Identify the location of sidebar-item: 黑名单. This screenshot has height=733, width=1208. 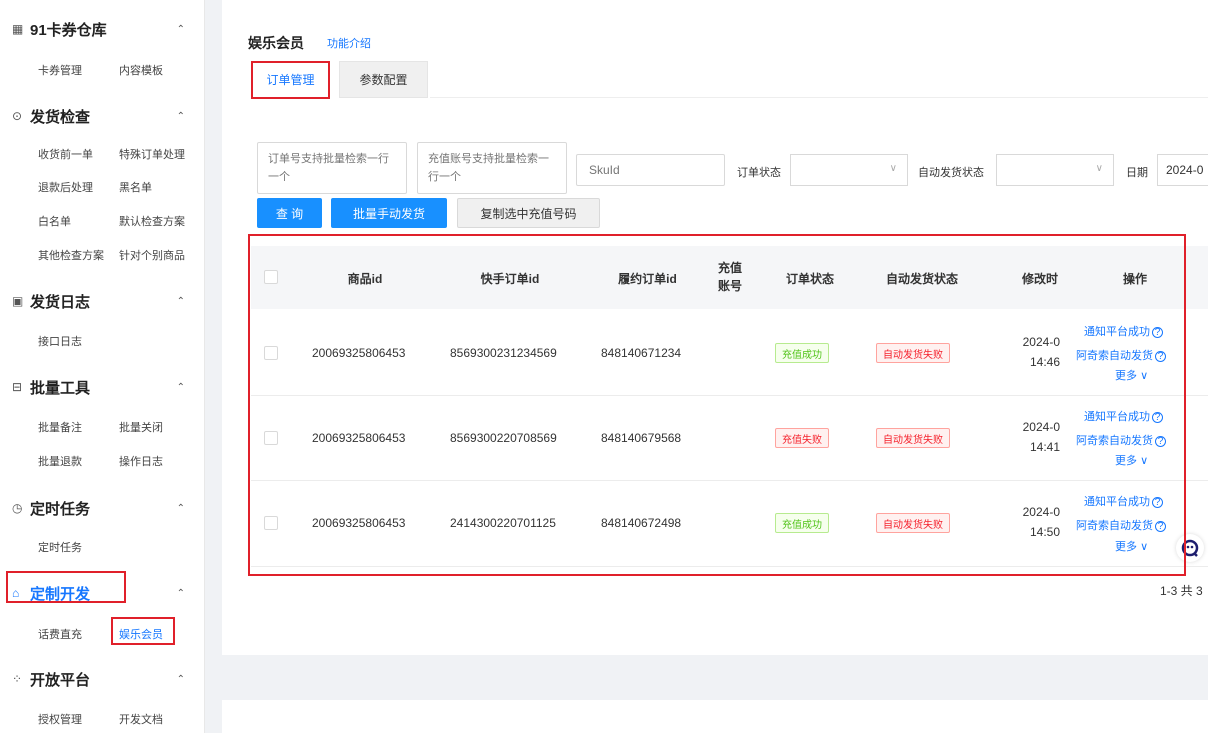
(135, 187).